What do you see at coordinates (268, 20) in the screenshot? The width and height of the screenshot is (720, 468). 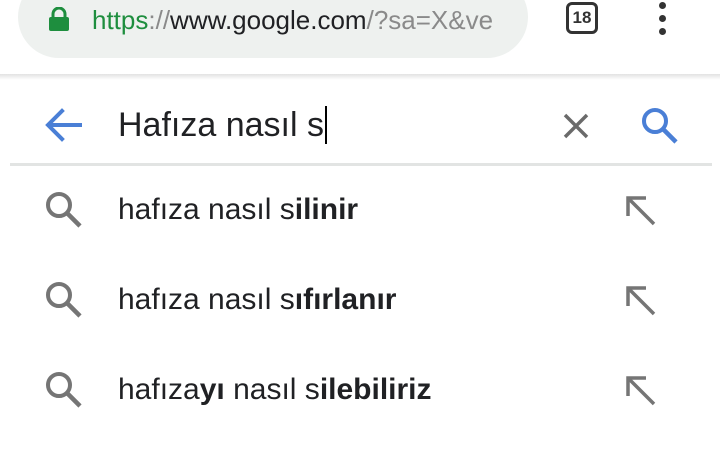 I see `url-host: www.google.com` at bounding box center [268, 20].